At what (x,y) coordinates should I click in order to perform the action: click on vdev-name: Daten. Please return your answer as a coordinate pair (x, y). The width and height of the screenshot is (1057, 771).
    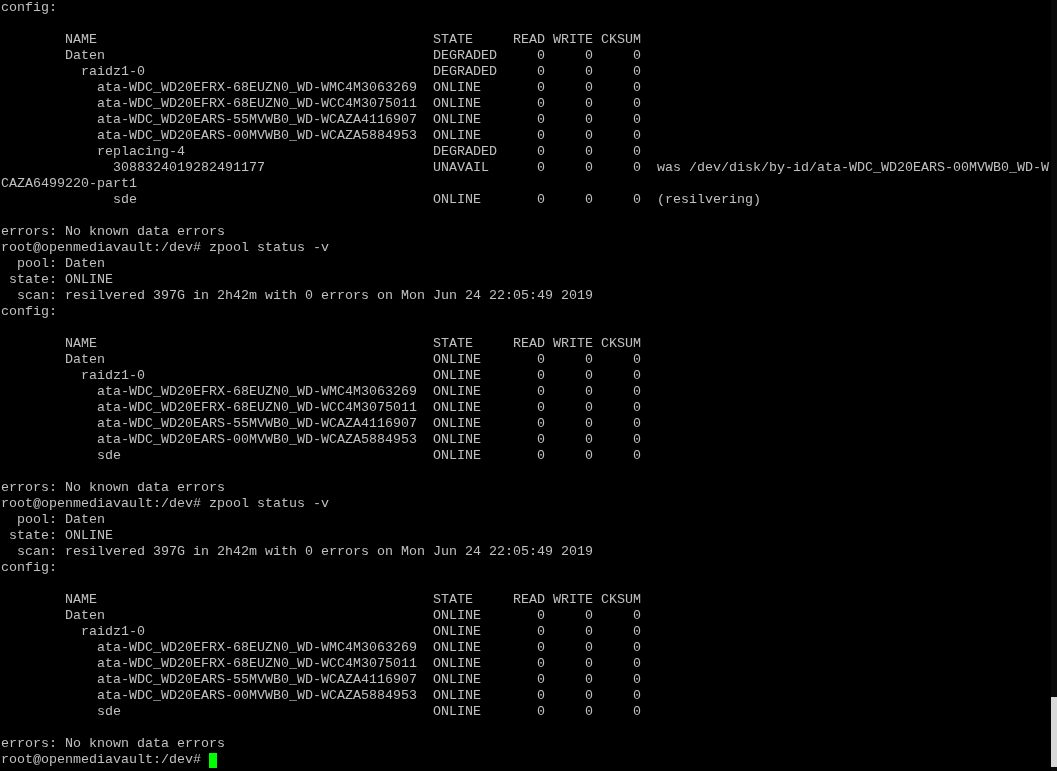
    Looking at the image, I should click on (85, 359).